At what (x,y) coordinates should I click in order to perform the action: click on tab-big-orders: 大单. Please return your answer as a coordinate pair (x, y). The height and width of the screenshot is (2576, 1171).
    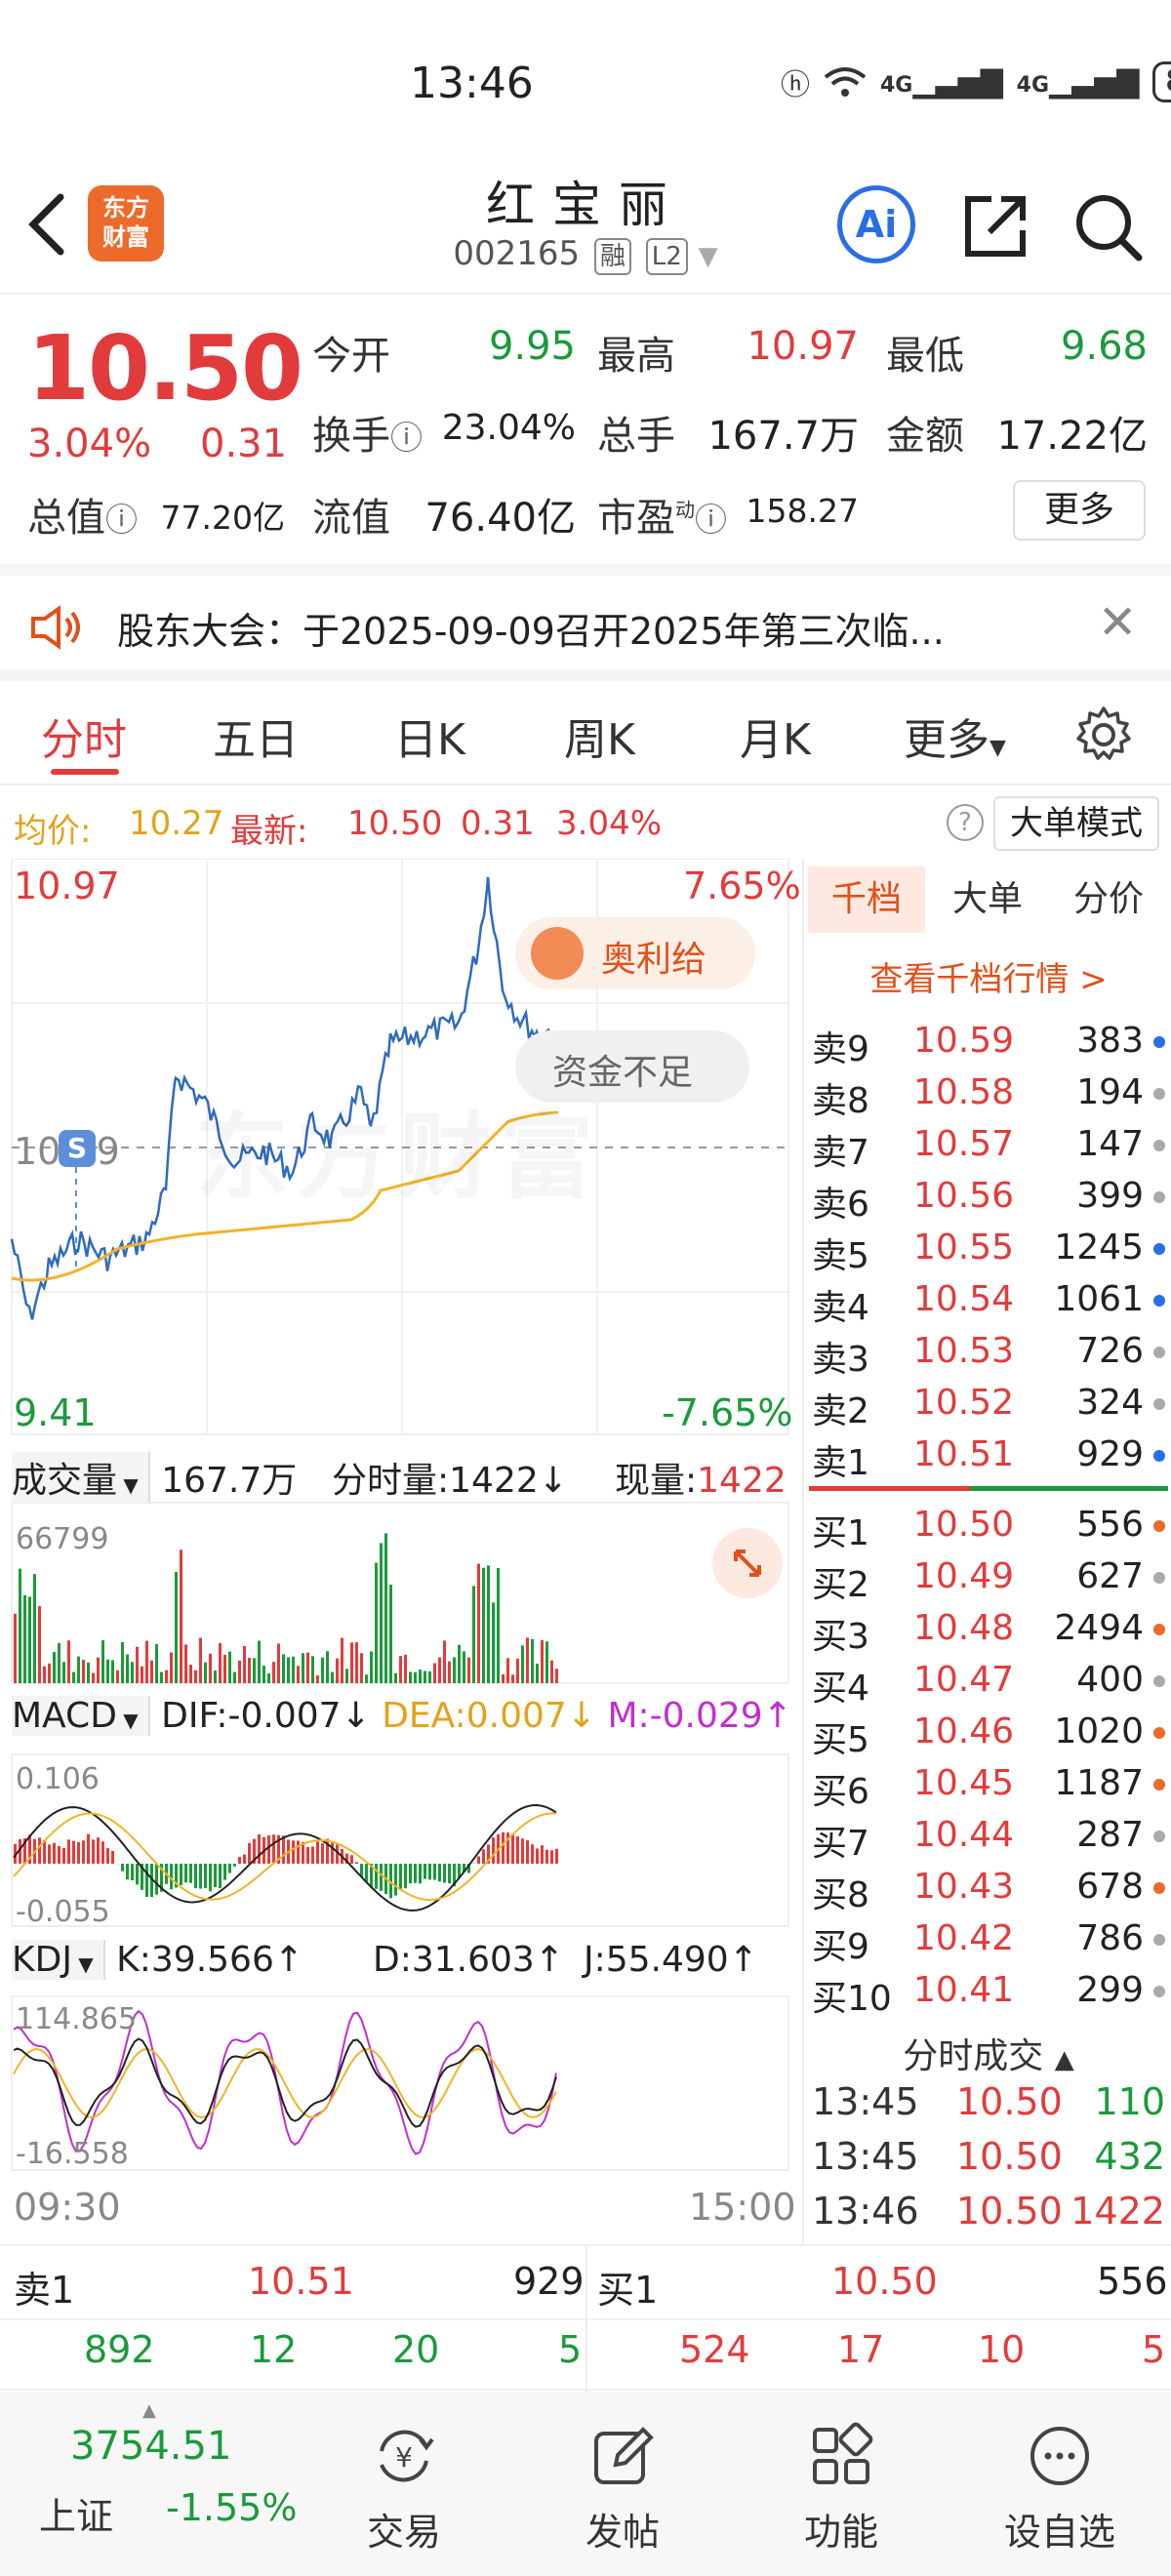
    Looking at the image, I should click on (987, 899).